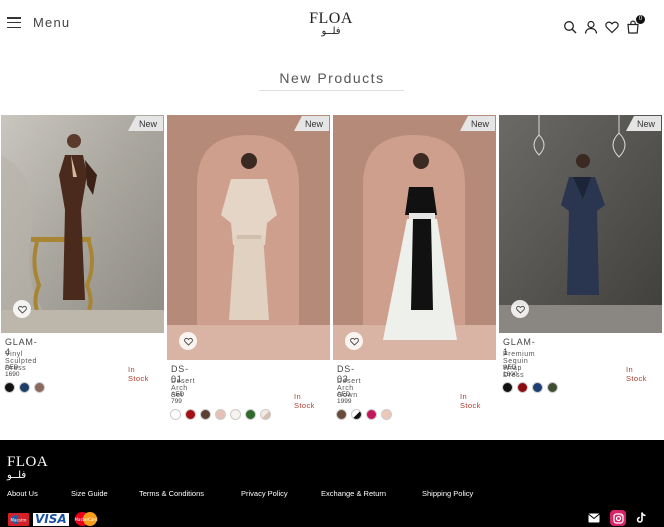  I want to click on email-icon, so click(594, 518).